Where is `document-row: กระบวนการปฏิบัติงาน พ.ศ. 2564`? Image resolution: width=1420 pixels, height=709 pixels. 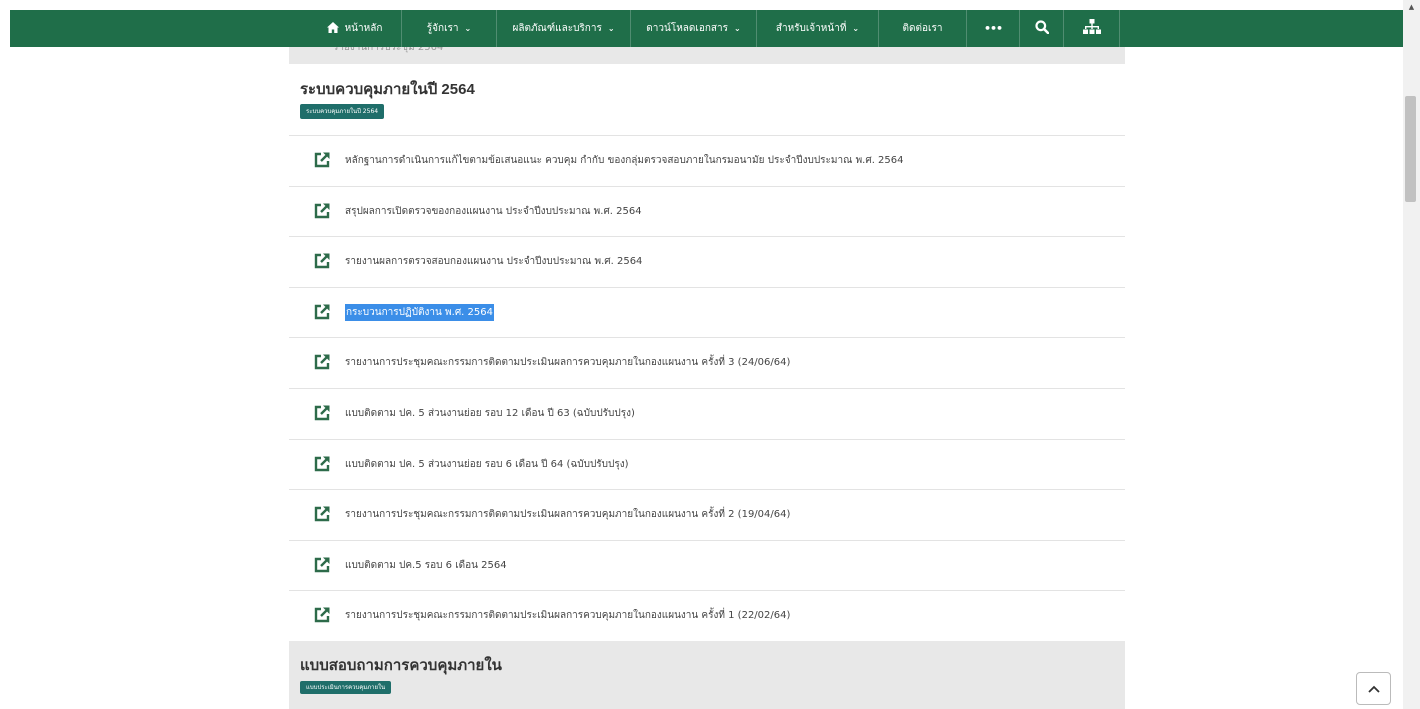
document-row: กระบวนการปฏิบัติงาน พ.ศ. 2564 is located at coordinates (707, 312).